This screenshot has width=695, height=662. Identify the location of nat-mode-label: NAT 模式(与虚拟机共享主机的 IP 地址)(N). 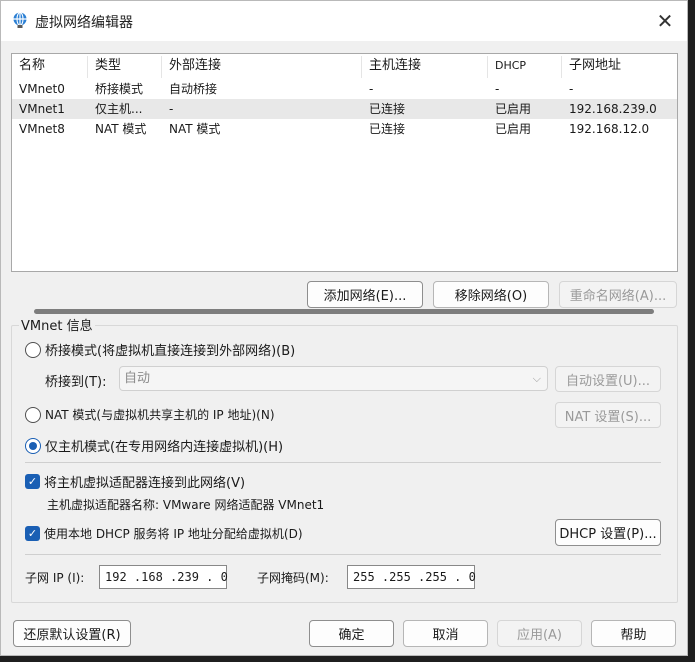
(160, 415).